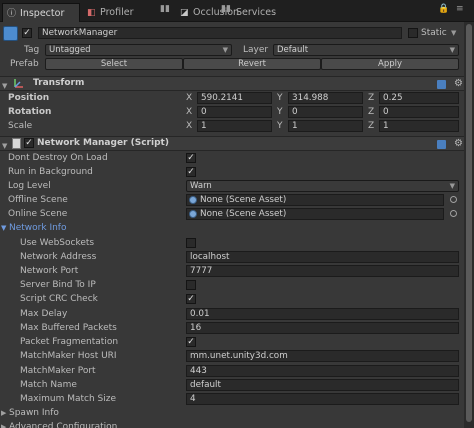 Image resolution: width=474 pixels, height=428 pixels. Describe the element at coordinates (20, 126) in the screenshot. I see `scale-label: Scale` at that location.